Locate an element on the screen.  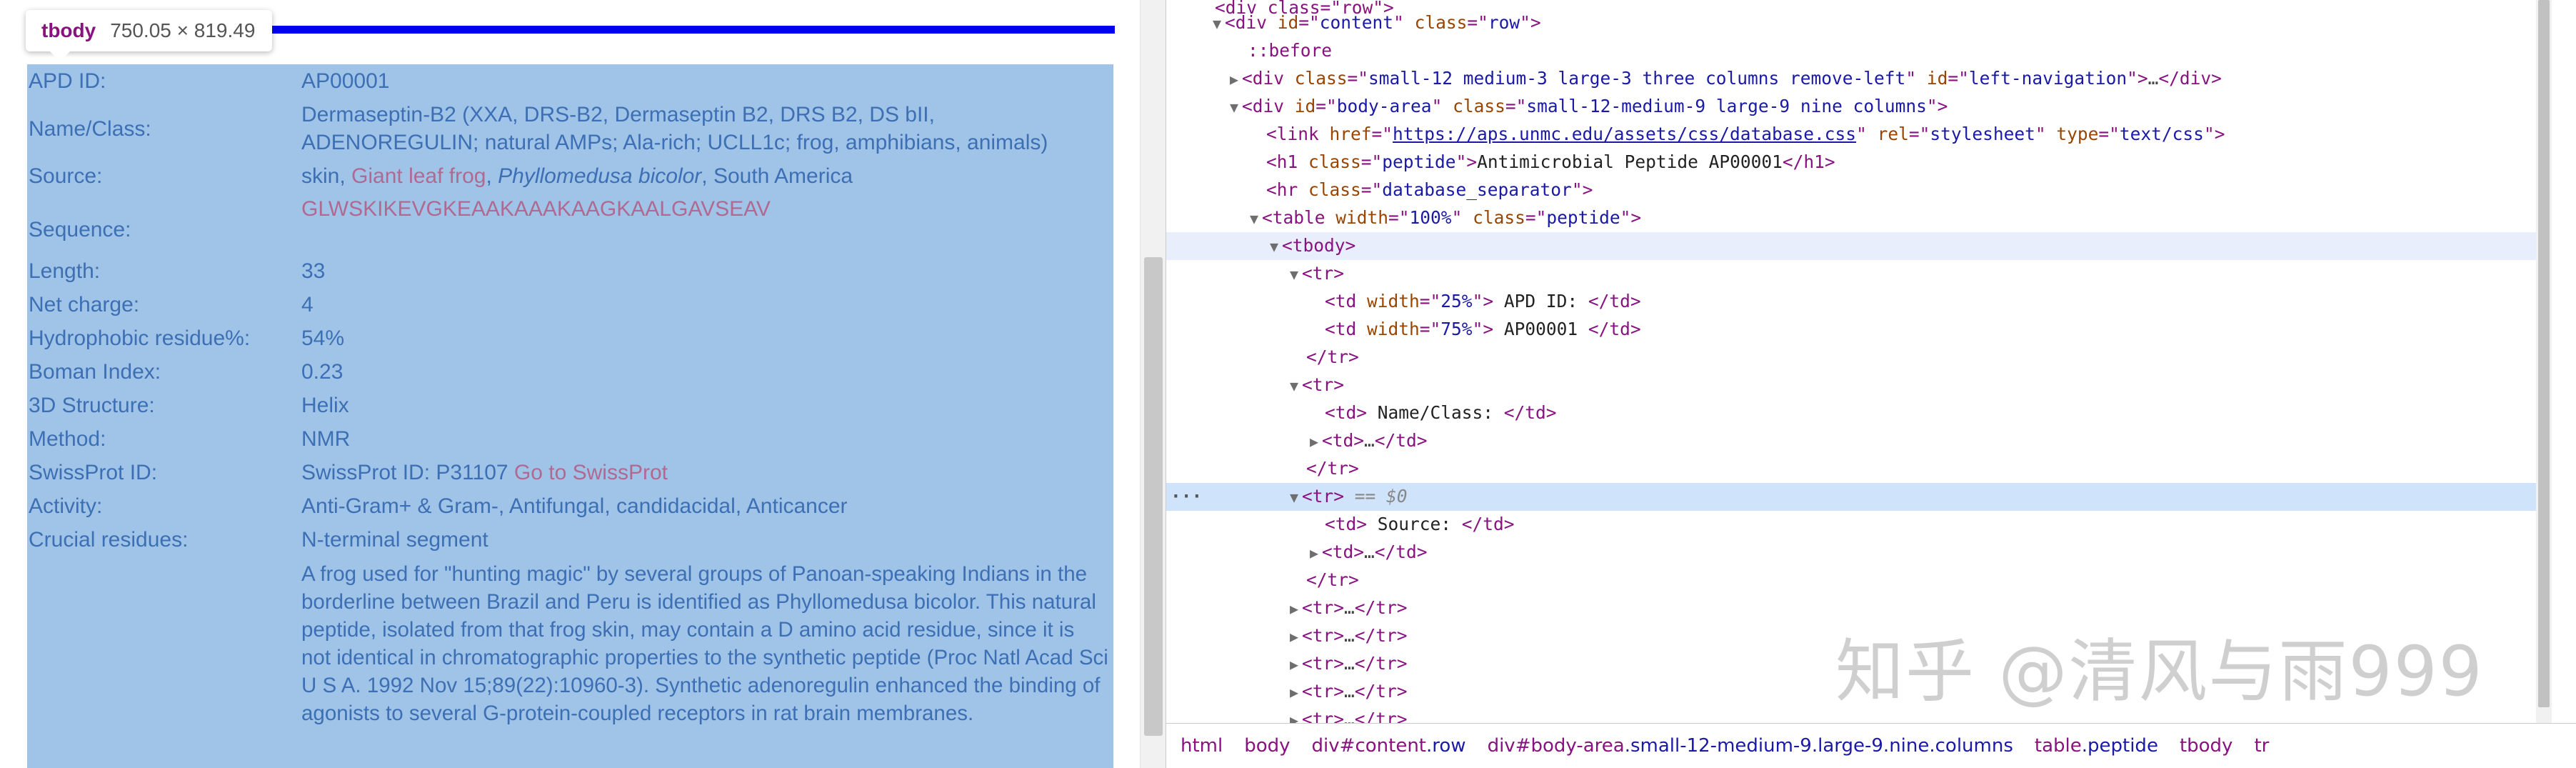
row-value: SwissProt ID: P31107 Go to SwissProt is located at coordinates (707, 473).